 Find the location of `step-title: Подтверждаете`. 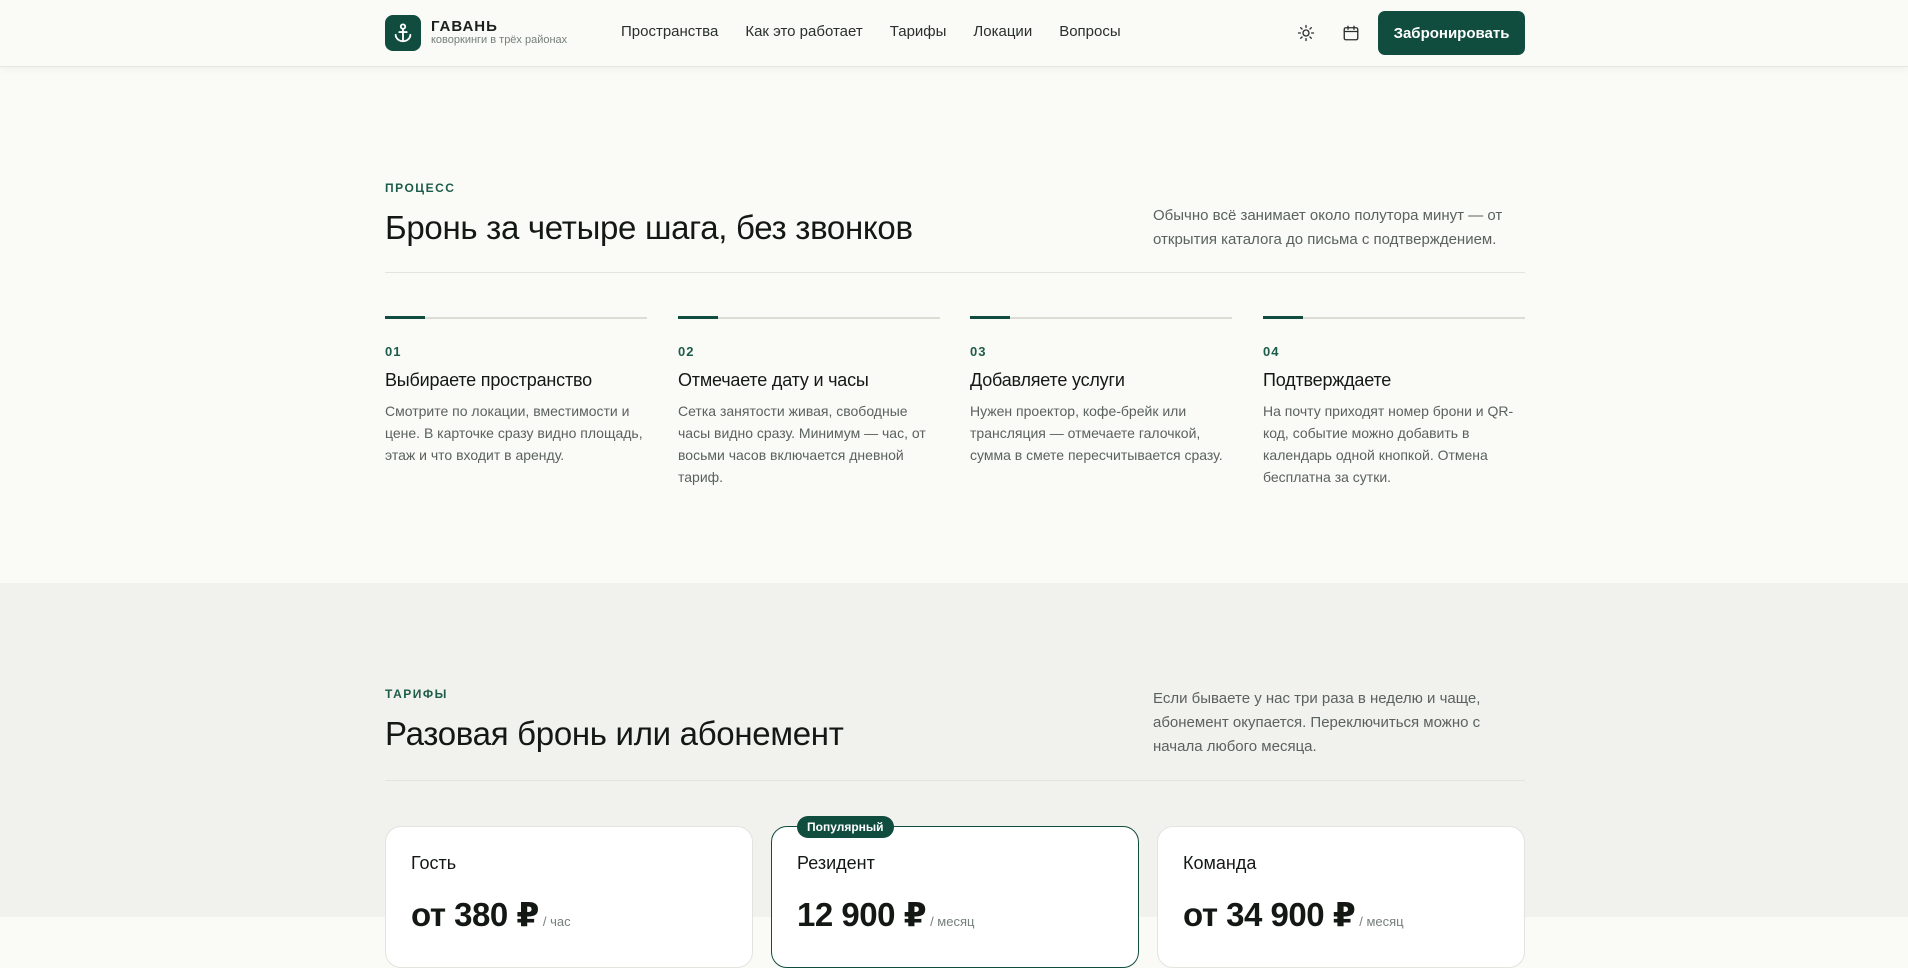

step-title: Подтверждаете is located at coordinates (1327, 380).